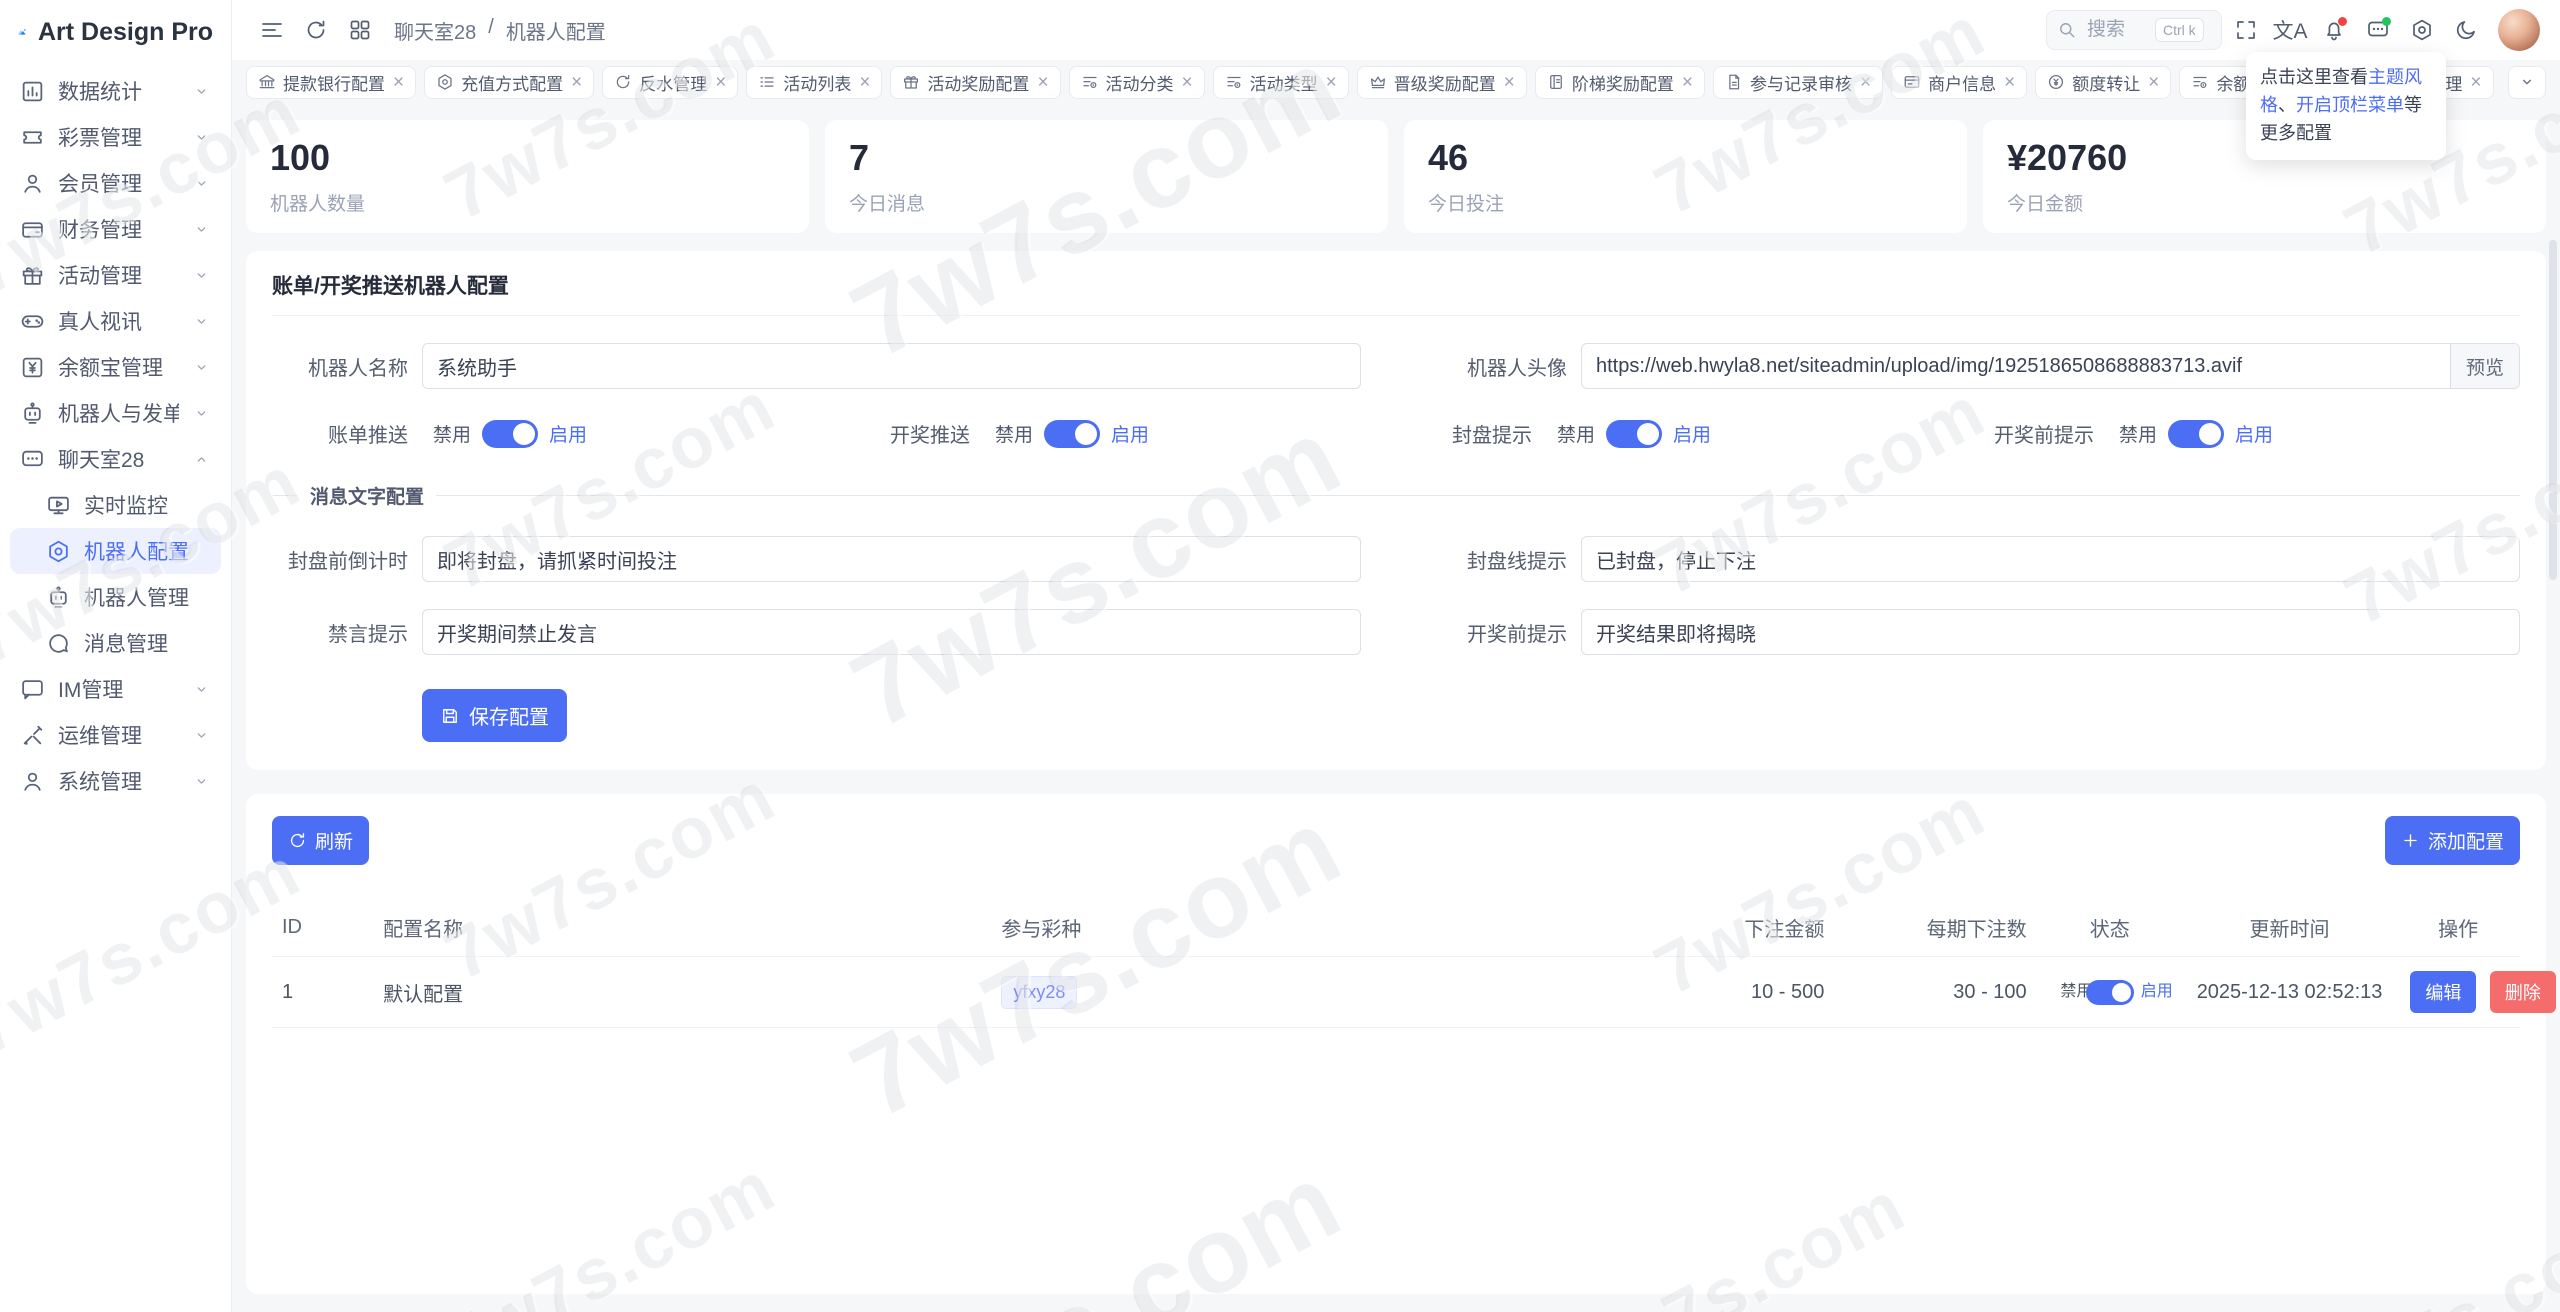 The image size is (2560, 1312). What do you see at coordinates (58, 597) in the screenshot?
I see `robot-icon` at bounding box center [58, 597].